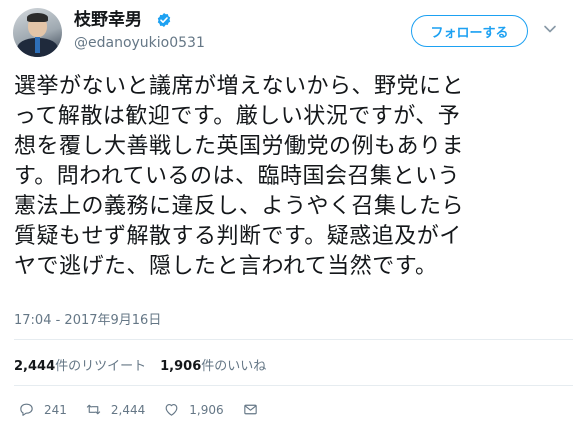 Image resolution: width=583 pixels, height=432 pixels. Describe the element at coordinates (469, 31) in the screenshot. I see `follow-button: フォローする` at that location.